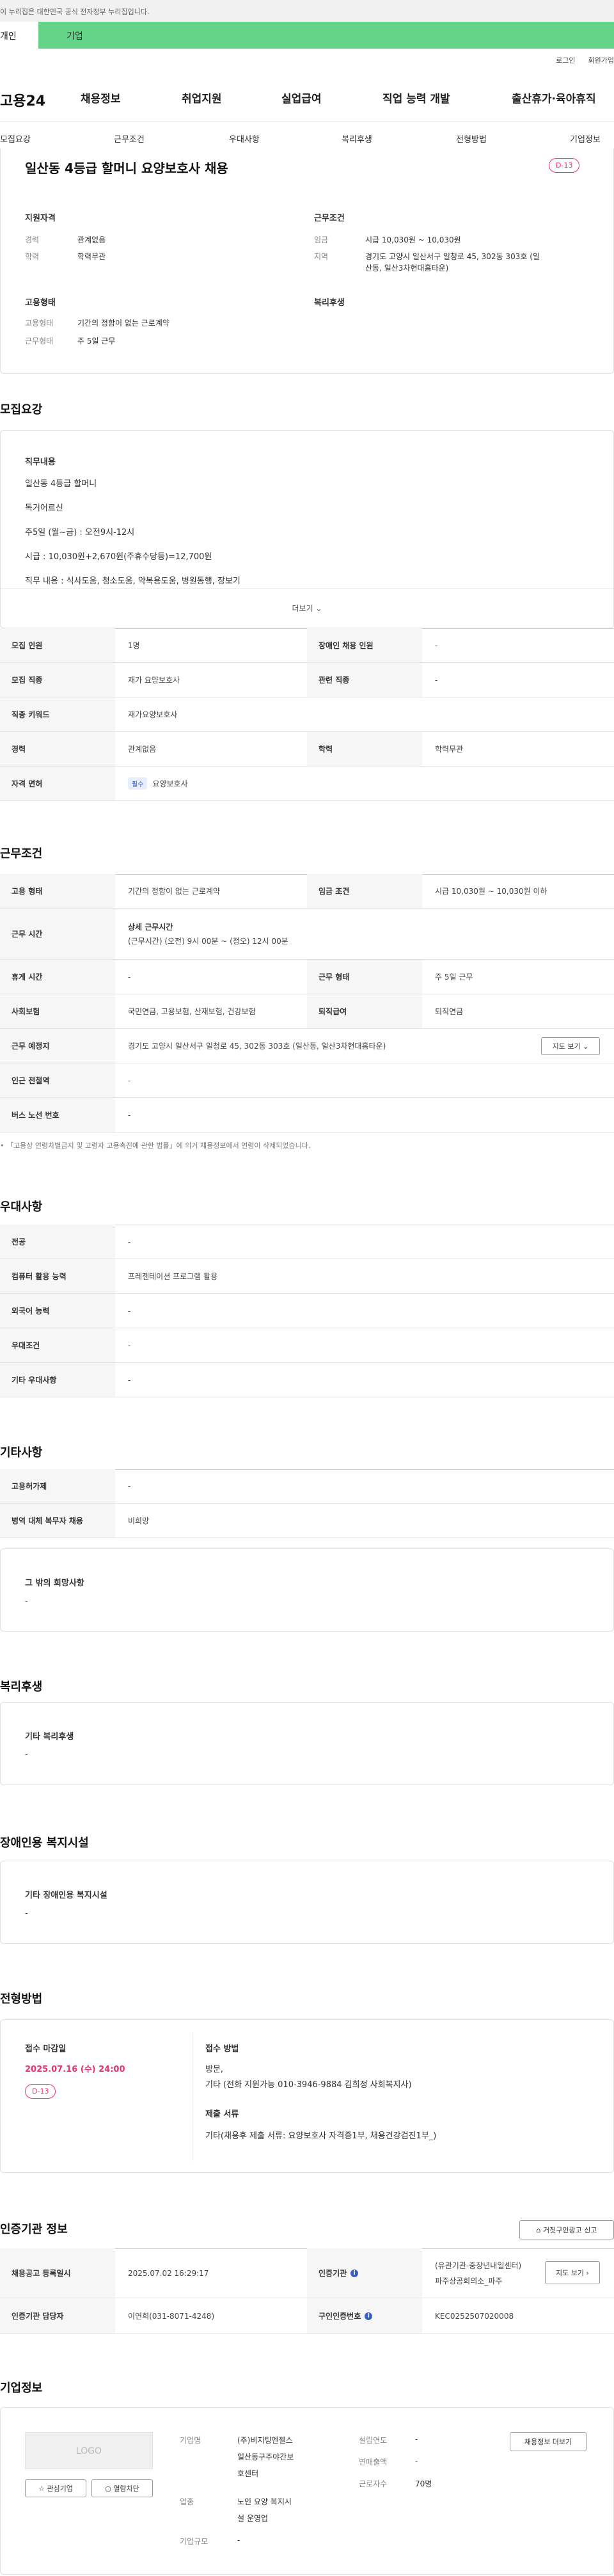  What do you see at coordinates (171, 2317) in the screenshot?
I see `row-value: 이연희(031-8071-4248)` at bounding box center [171, 2317].